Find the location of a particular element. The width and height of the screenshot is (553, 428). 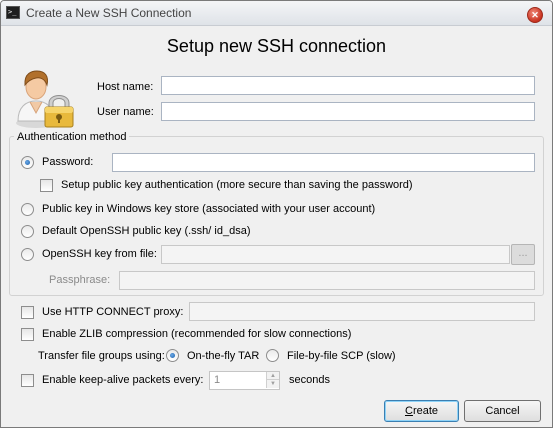

keepalive-interval-spinner: 1 ▲ ▼ is located at coordinates (244, 380).